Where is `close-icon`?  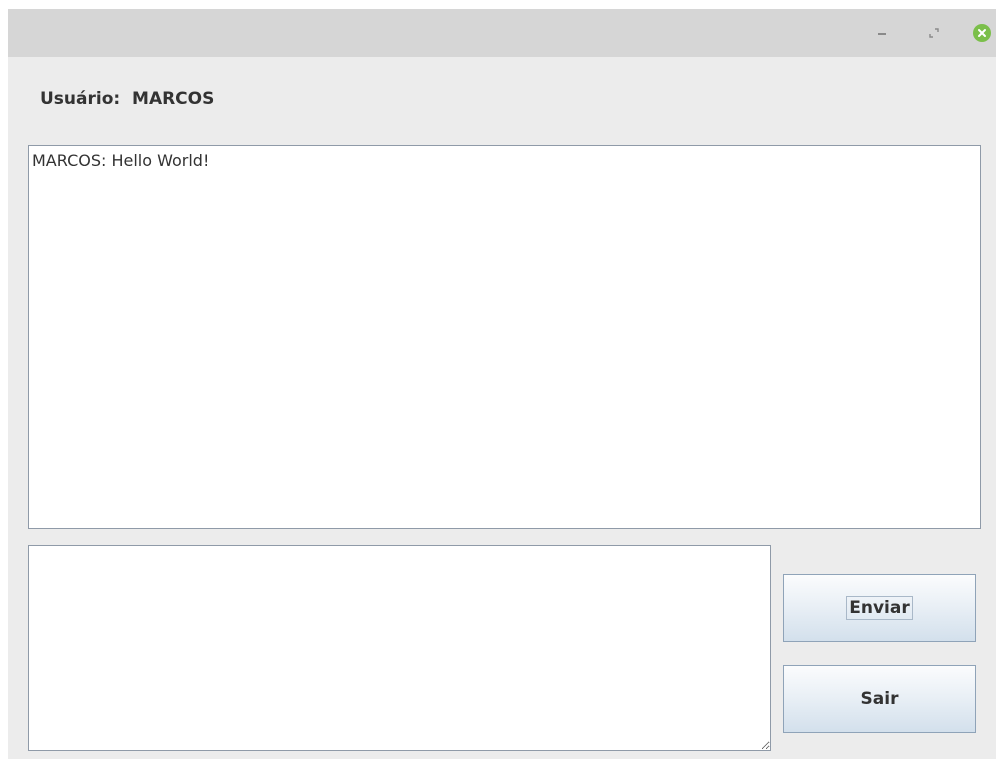 close-icon is located at coordinates (982, 33).